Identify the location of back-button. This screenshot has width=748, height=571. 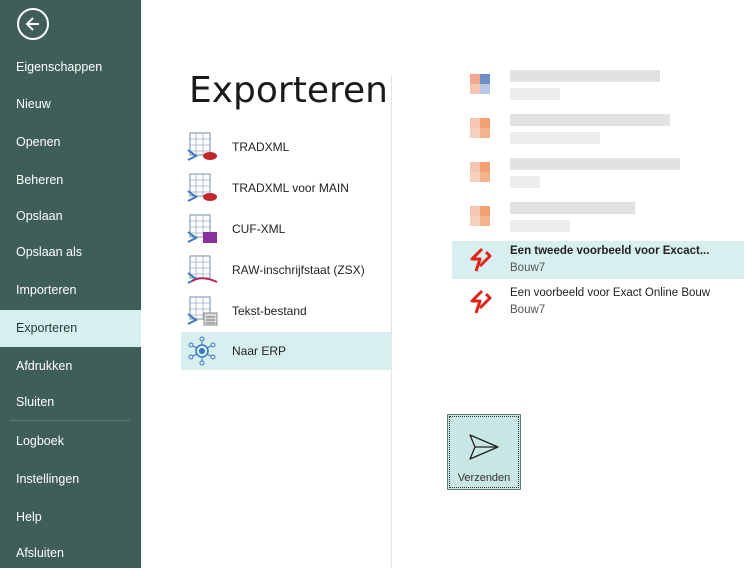
(33, 24).